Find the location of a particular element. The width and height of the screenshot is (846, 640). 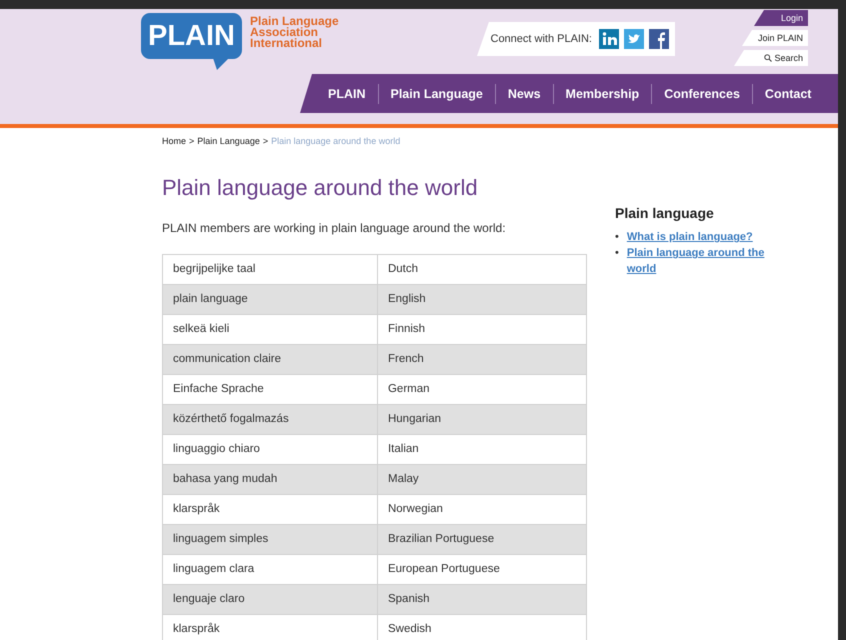

table-cell: German is located at coordinates (481, 389).